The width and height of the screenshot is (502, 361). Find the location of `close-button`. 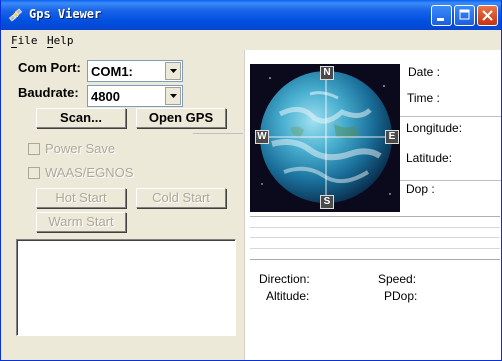

close-button is located at coordinates (487, 15).